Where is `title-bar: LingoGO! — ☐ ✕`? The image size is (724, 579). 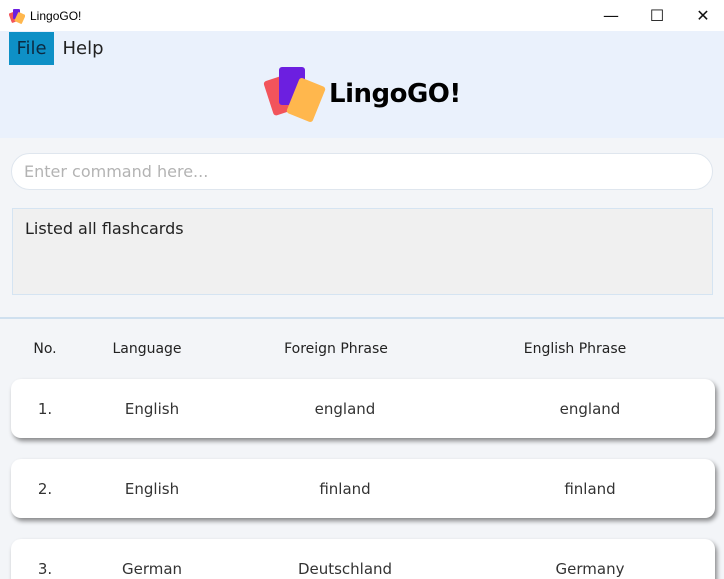
title-bar: LingoGO! — ☐ ✕ is located at coordinates (362, 15).